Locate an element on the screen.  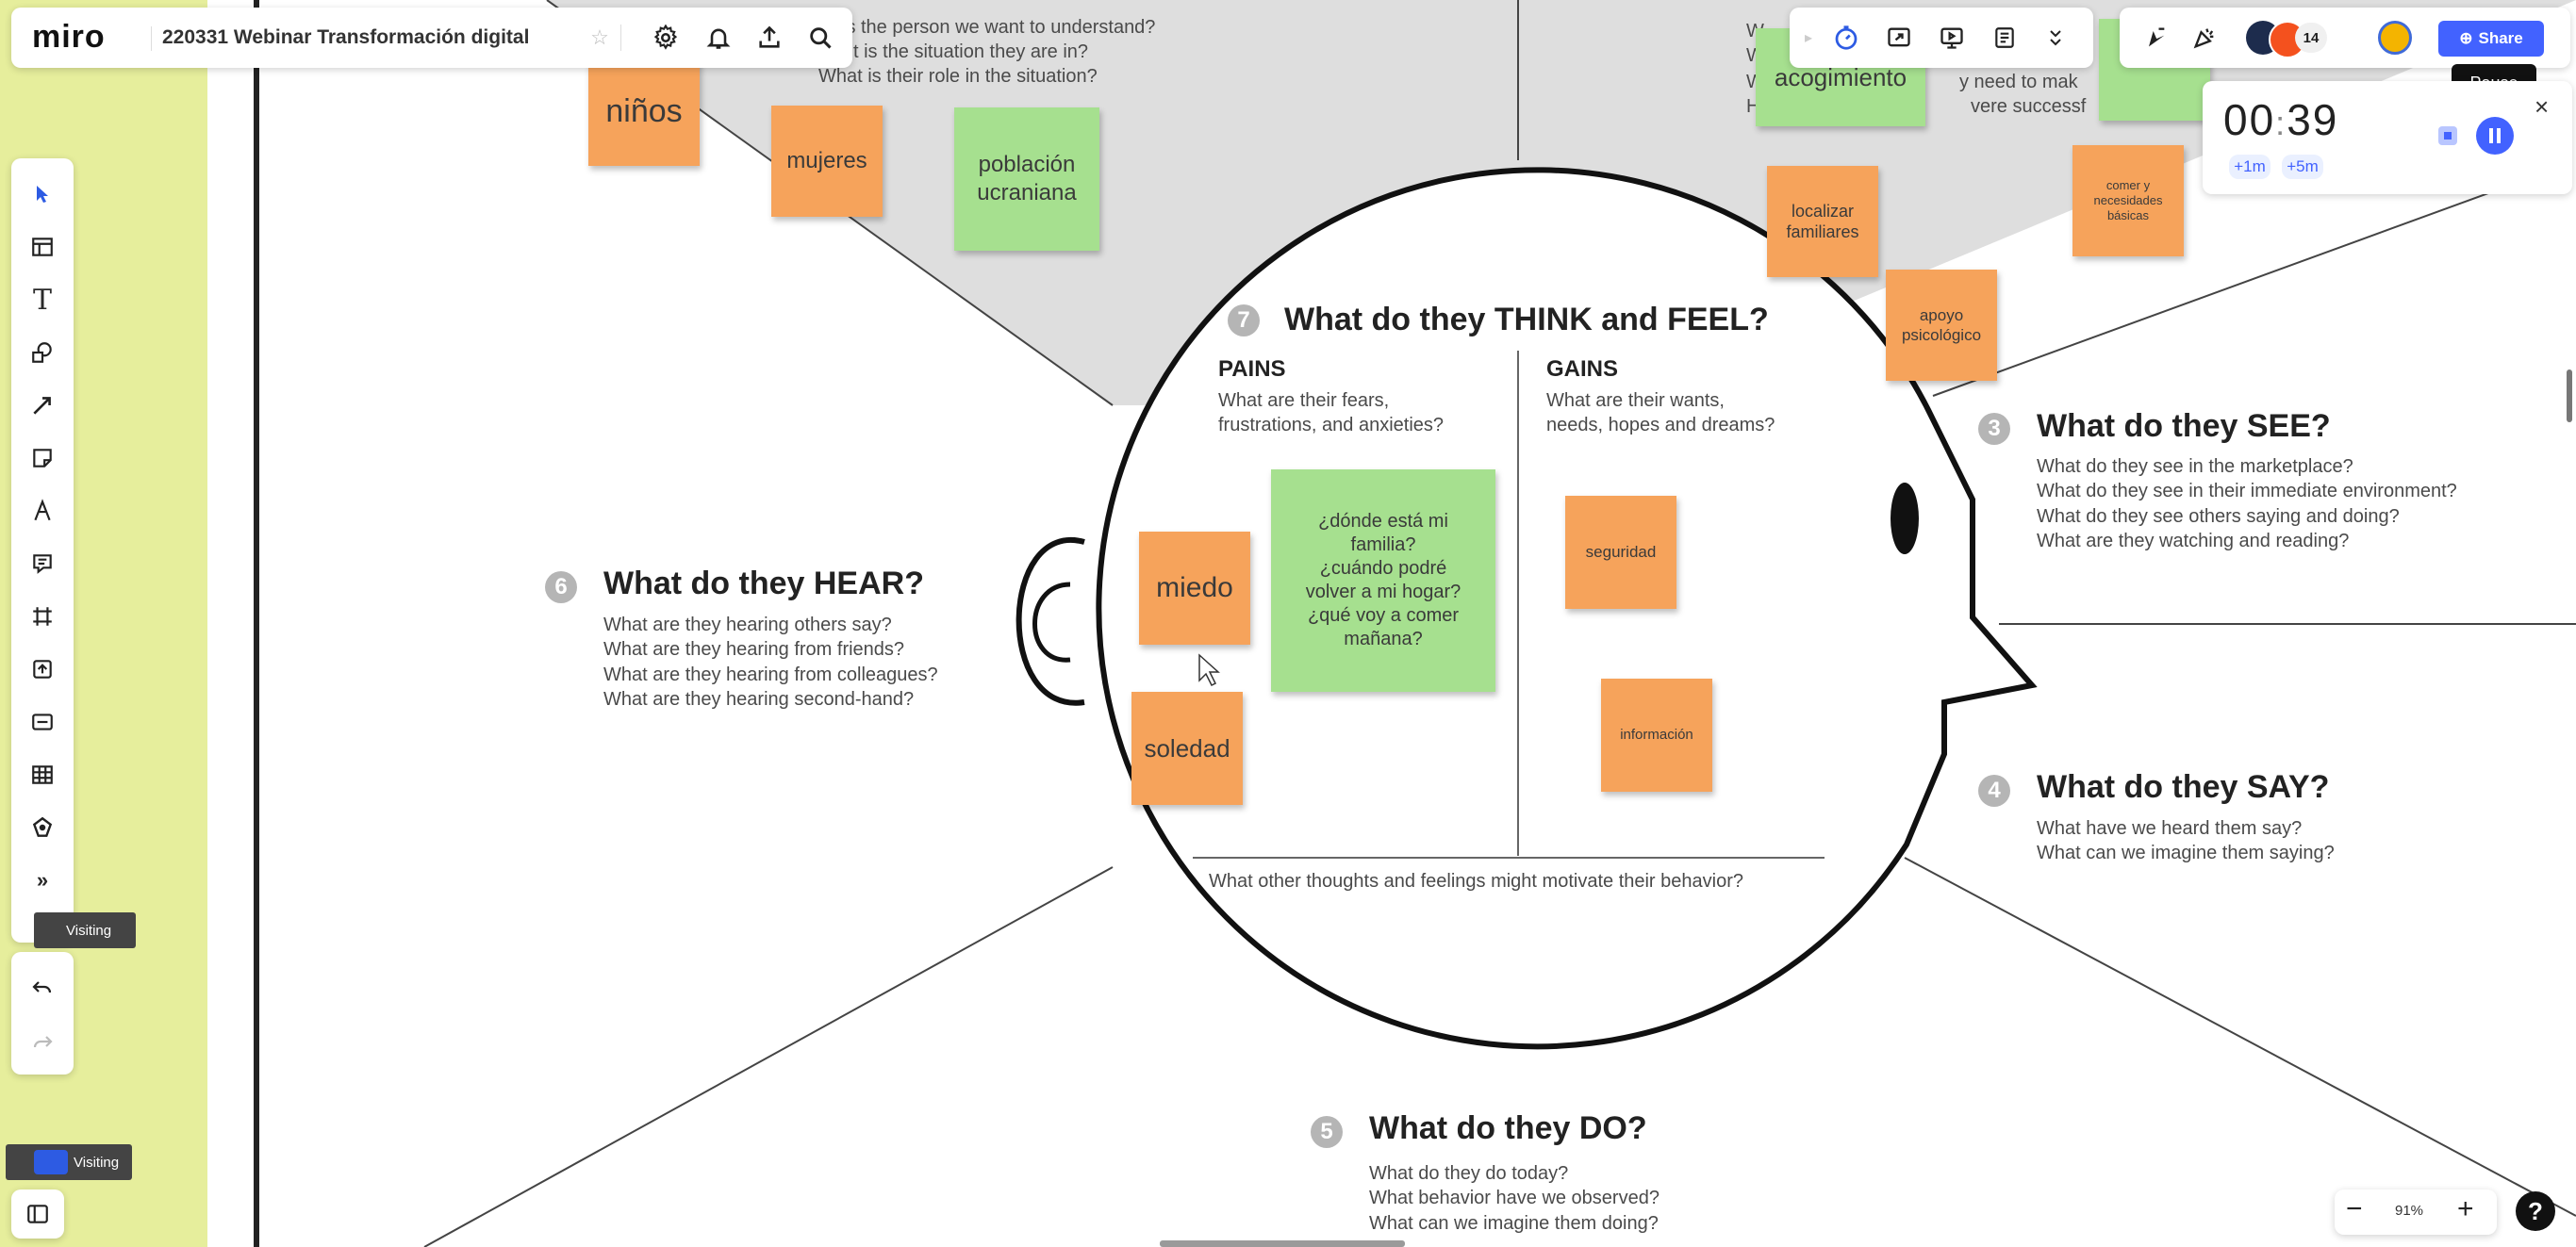
head-eye is located at coordinates (1905, 518).